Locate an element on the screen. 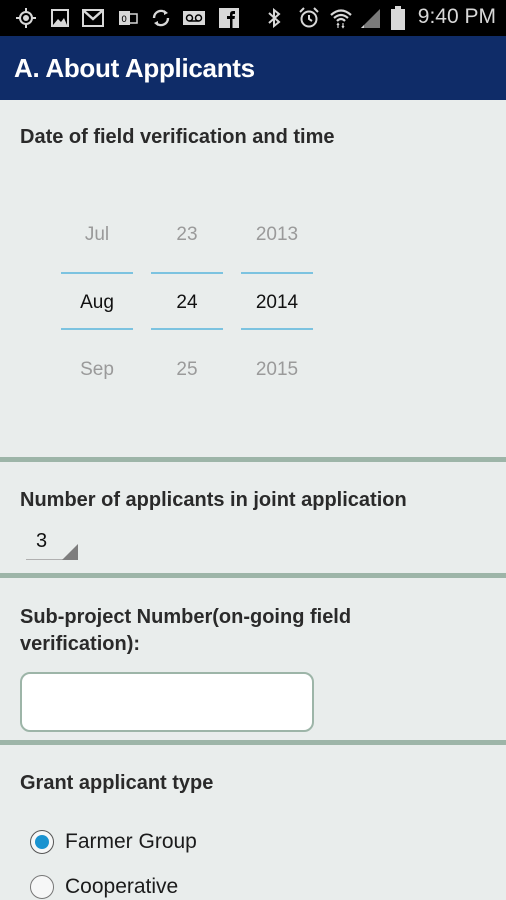  grant-type-label: Grant applicant type is located at coordinates (117, 783).